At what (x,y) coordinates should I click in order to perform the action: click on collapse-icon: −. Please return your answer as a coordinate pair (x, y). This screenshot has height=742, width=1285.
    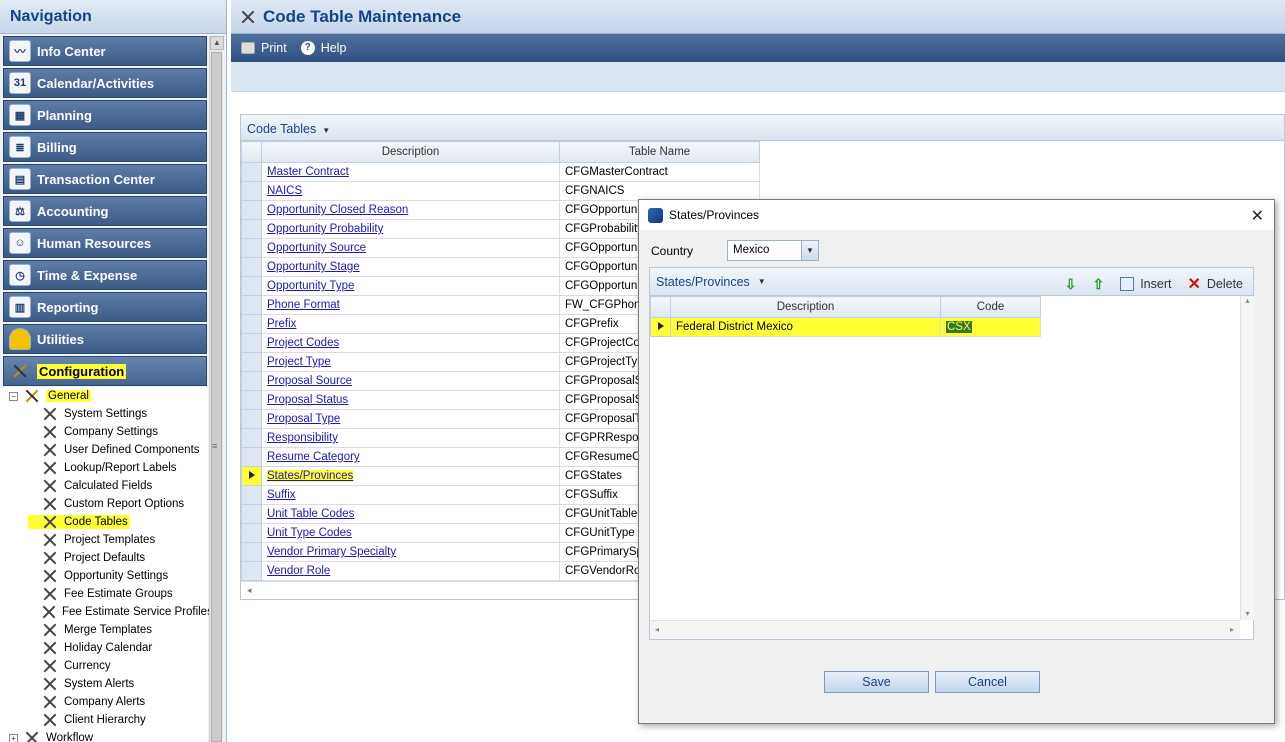
    Looking at the image, I should click on (13, 396).